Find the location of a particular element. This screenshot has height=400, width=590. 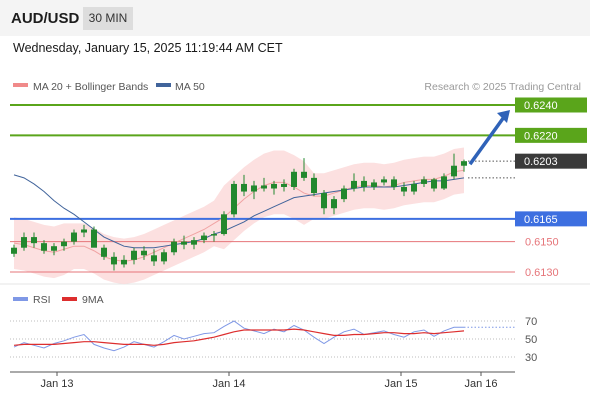

level-label: 0.6165 is located at coordinates (541, 220).